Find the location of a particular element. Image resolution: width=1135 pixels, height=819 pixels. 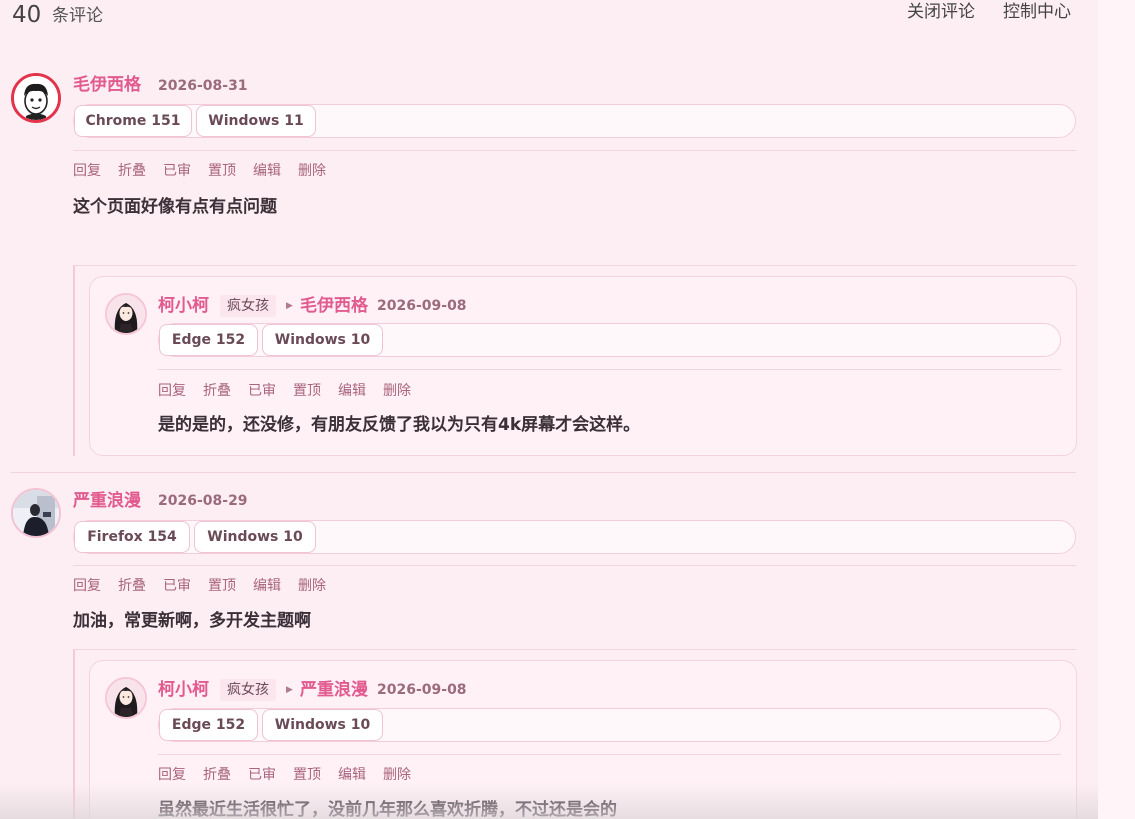

comment-actions: 回复 折叠 已审 置顶 编辑 删除 is located at coordinates (223, 586).